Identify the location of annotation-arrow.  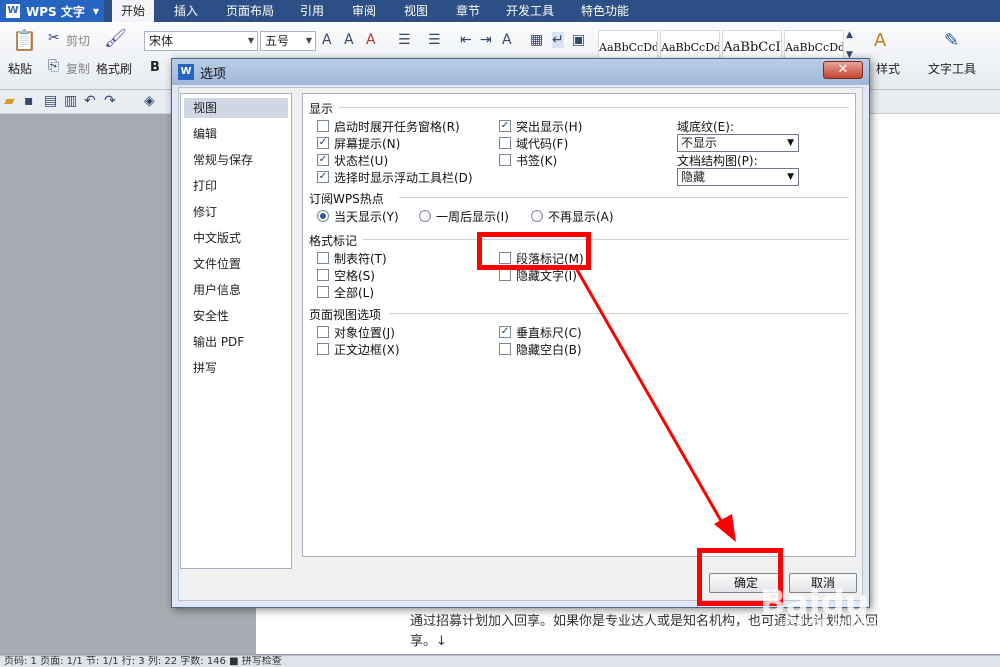
(655, 404).